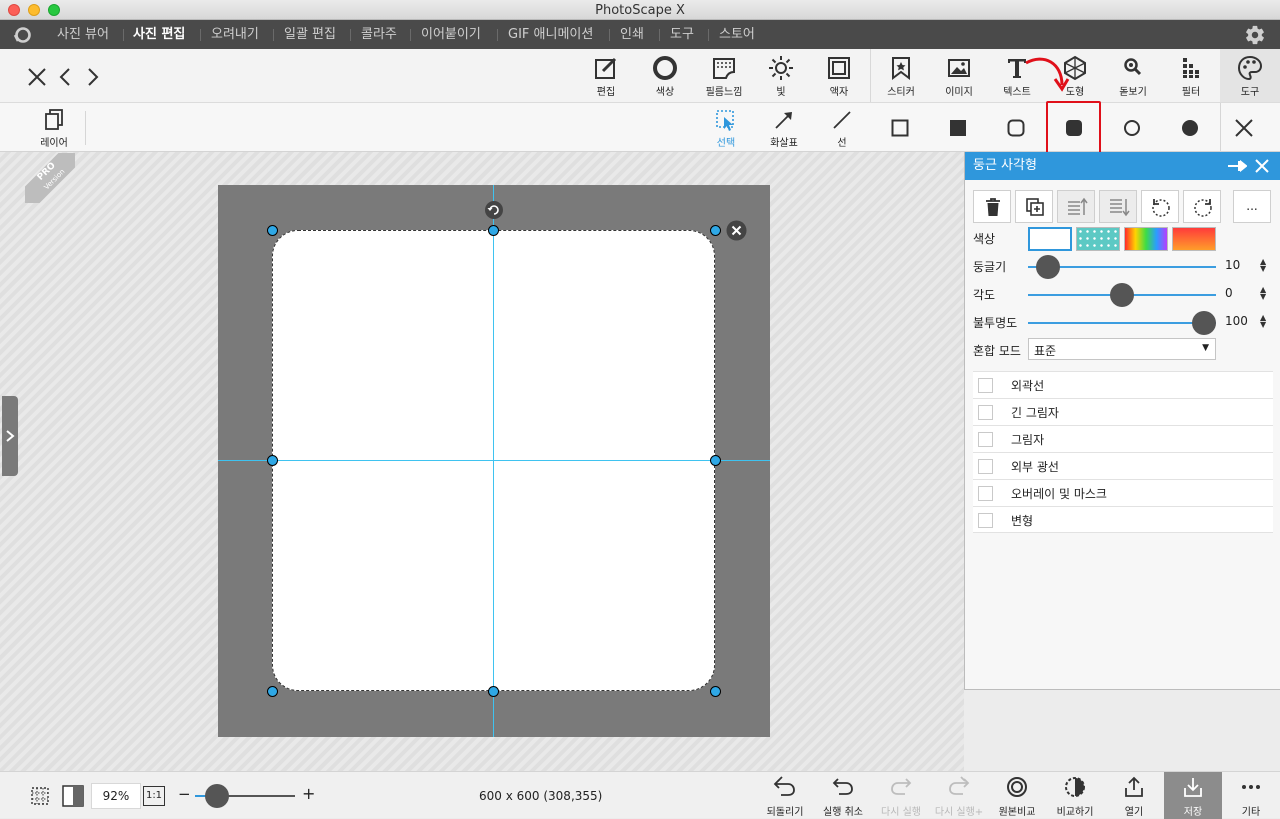  What do you see at coordinates (737, 34) in the screenshot?
I see `menu-store: 스토어` at bounding box center [737, 34].